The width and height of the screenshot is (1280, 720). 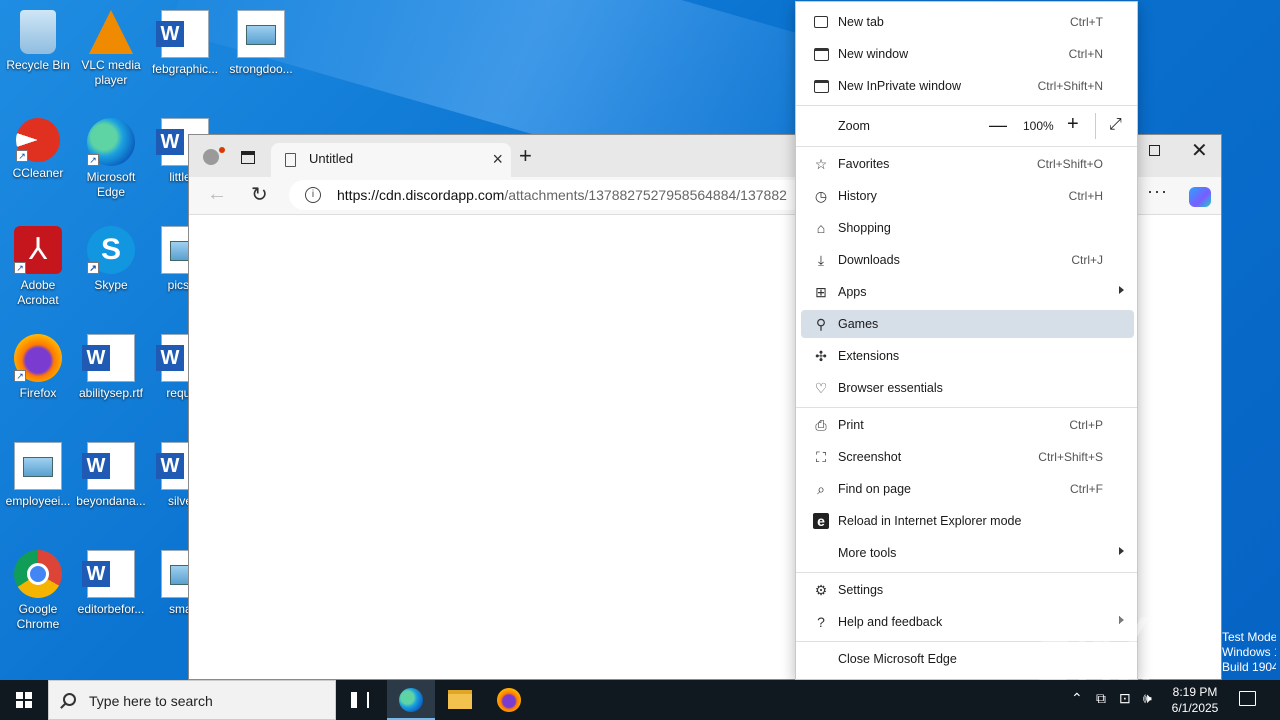 I want to click on menu-item-settings: ⚙ Settings, so click(x=967, y=590).